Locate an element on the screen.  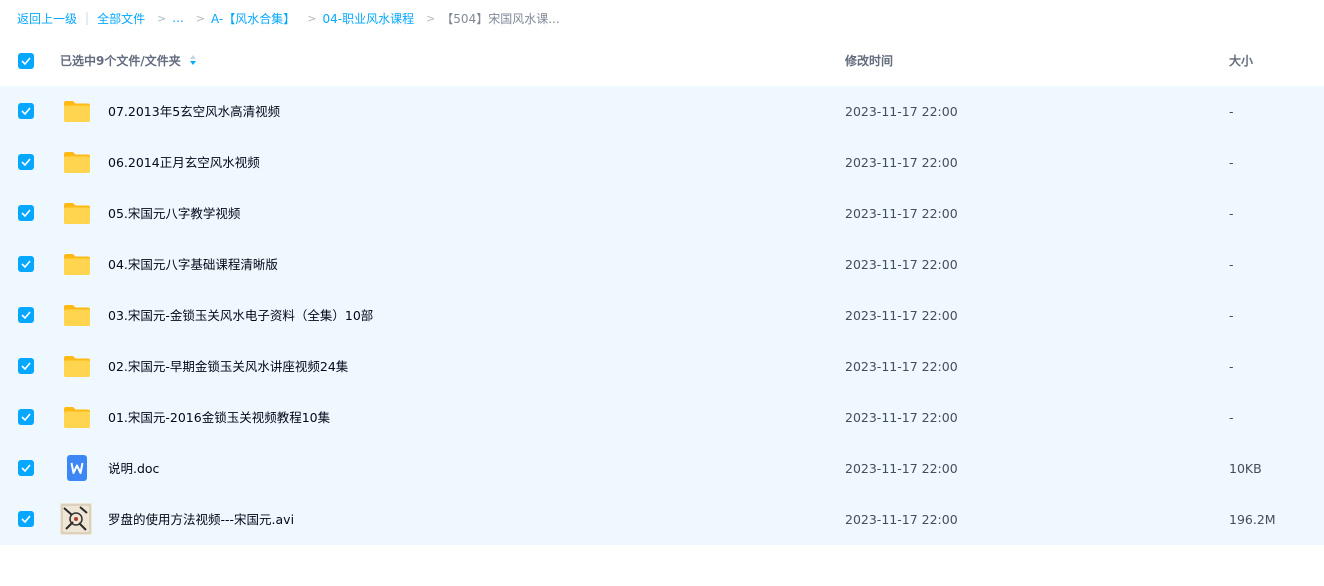
file-name: 07.2013年5玄空风水高清视频 is located at coordinates (194, 111).